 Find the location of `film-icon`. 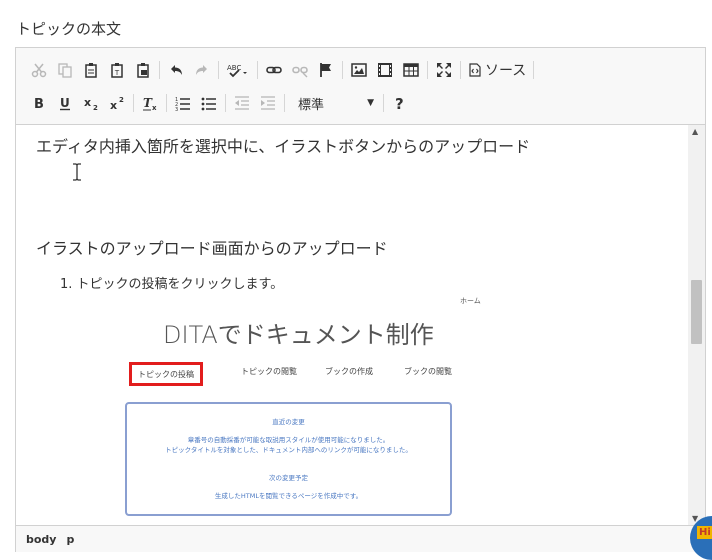

film-icon is located at coordinates (385, 70).